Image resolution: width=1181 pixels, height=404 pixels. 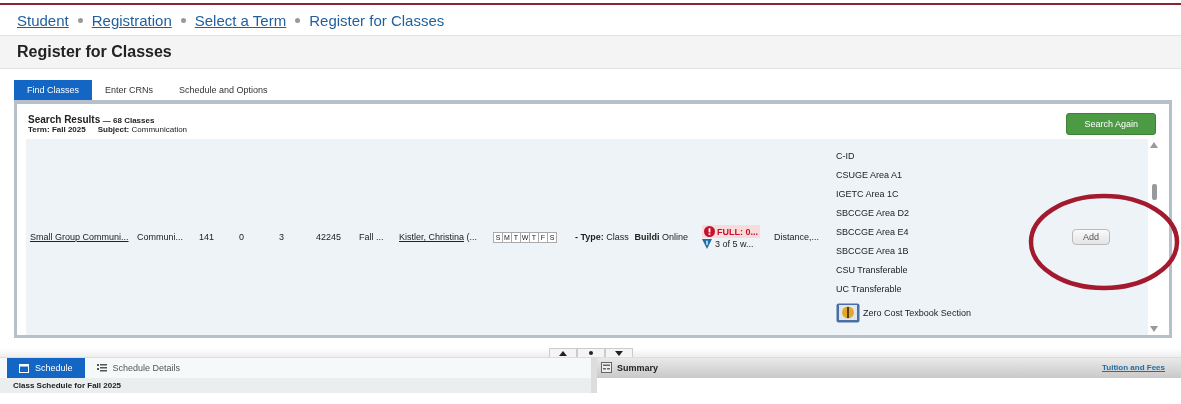 What do you see at coordinates (870, 175) in the screenshot?
I see `attribute-text: CSUGE Area A1` at bounding box center [870, 175].